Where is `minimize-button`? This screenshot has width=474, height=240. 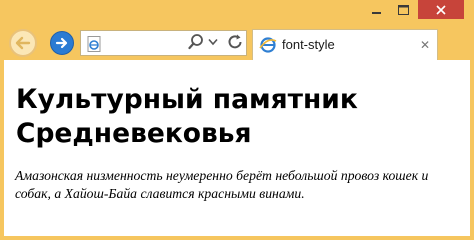 minimize-button is located at coordinates (377, 9).